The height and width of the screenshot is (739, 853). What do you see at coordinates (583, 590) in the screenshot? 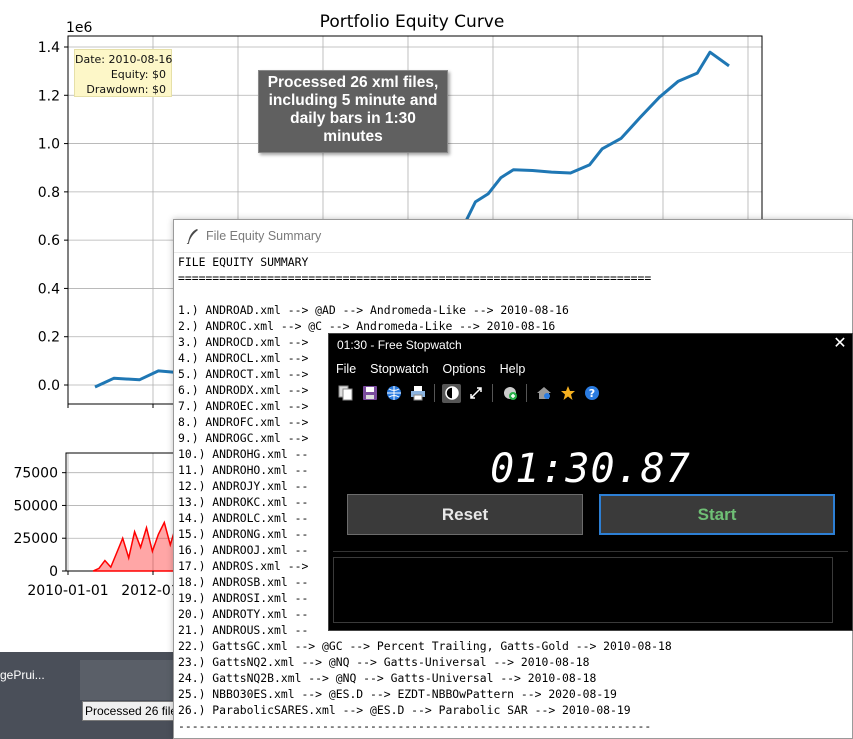
I see `lap-list-area` at bounding box center [583, 590].